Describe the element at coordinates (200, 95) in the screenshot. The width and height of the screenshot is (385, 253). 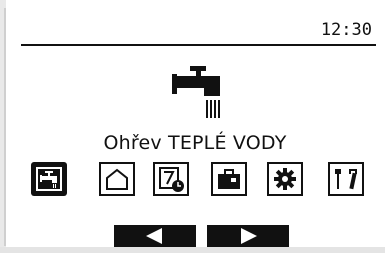
I see `hot-water-faucet-icon` at that location.